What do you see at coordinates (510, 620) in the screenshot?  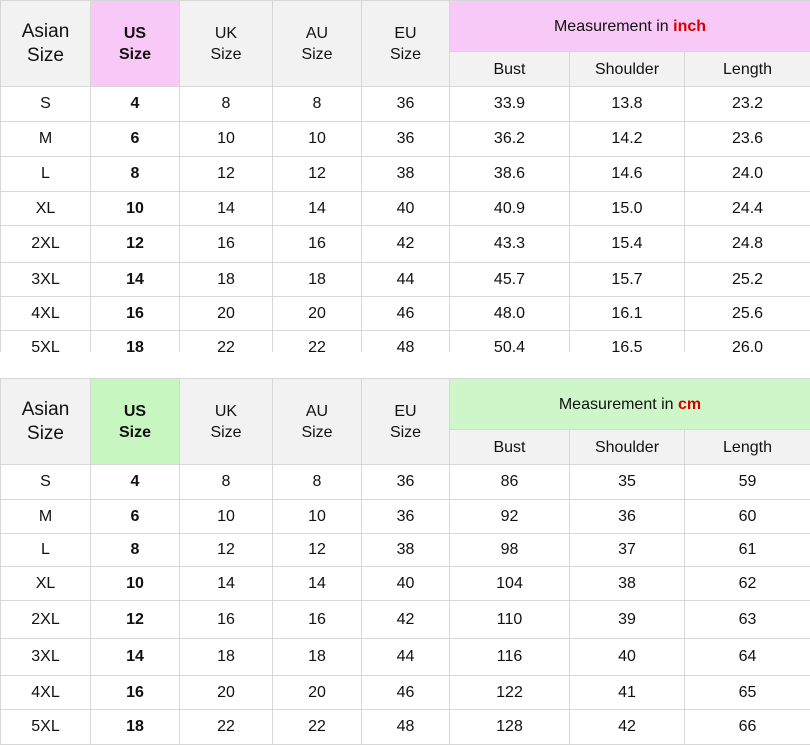 I see `bust-cell: 110` at bounding box center [510, 620].